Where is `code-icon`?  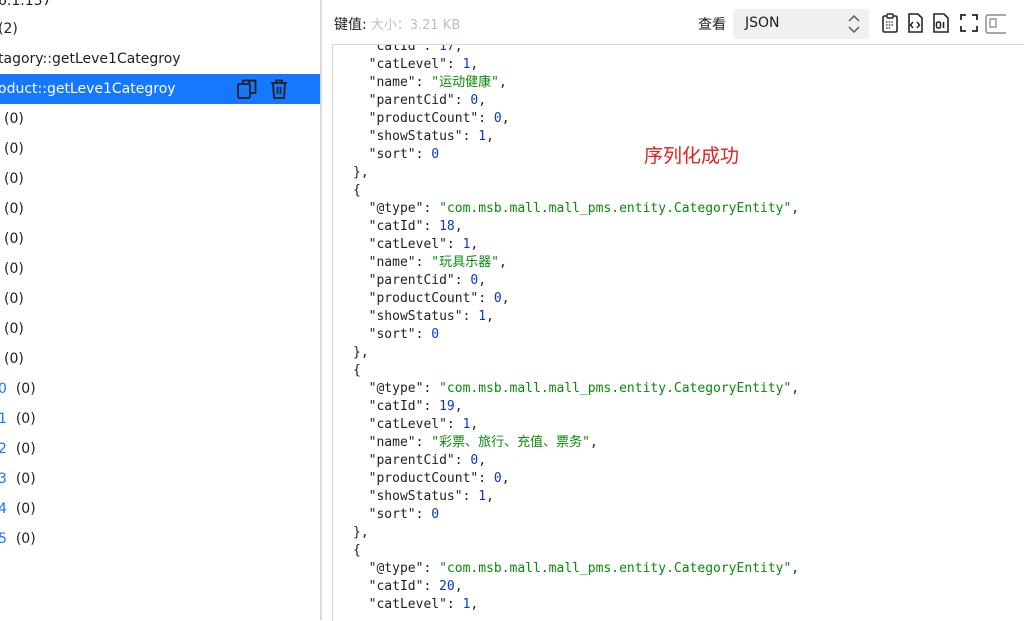 code-icon is located at coordinates (915, 23).